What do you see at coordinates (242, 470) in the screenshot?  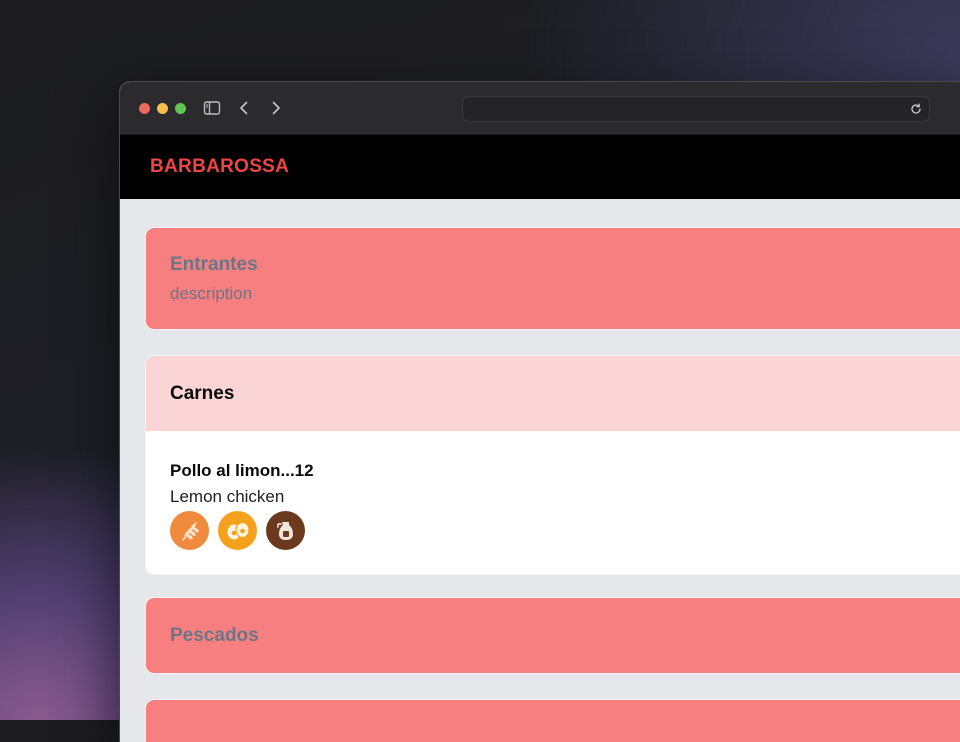 I see `menu-item-title: Pollo al limon...12` at bounding box center [242, 470].